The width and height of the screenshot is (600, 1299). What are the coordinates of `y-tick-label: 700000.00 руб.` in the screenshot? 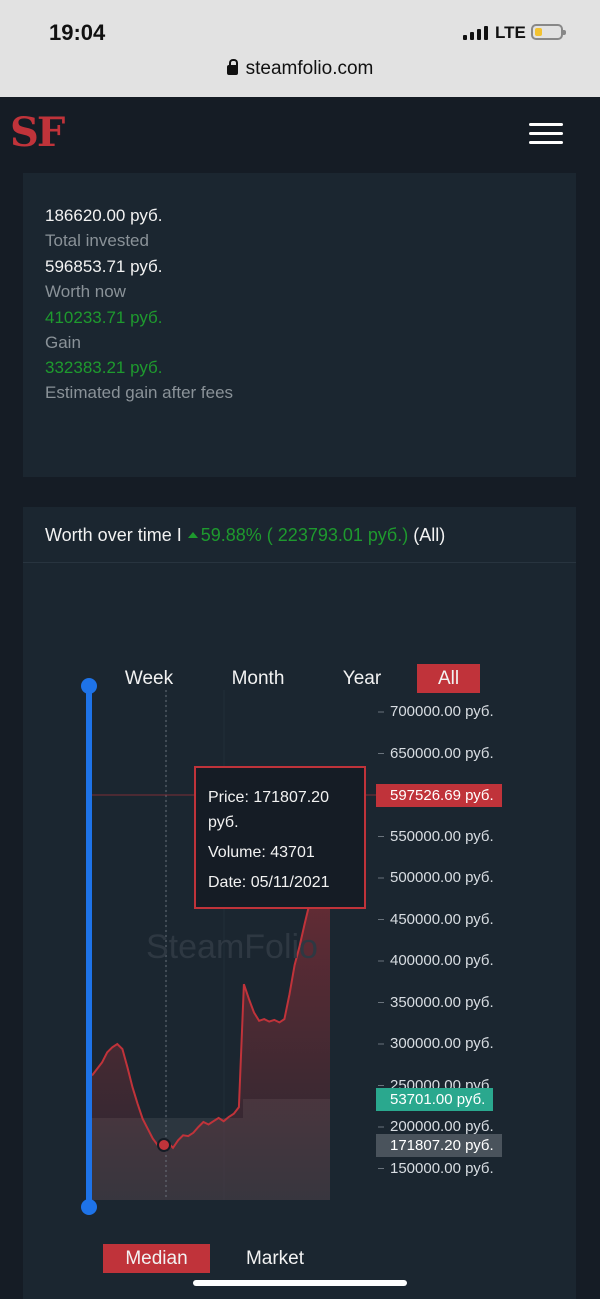 It's located at (442, 711).